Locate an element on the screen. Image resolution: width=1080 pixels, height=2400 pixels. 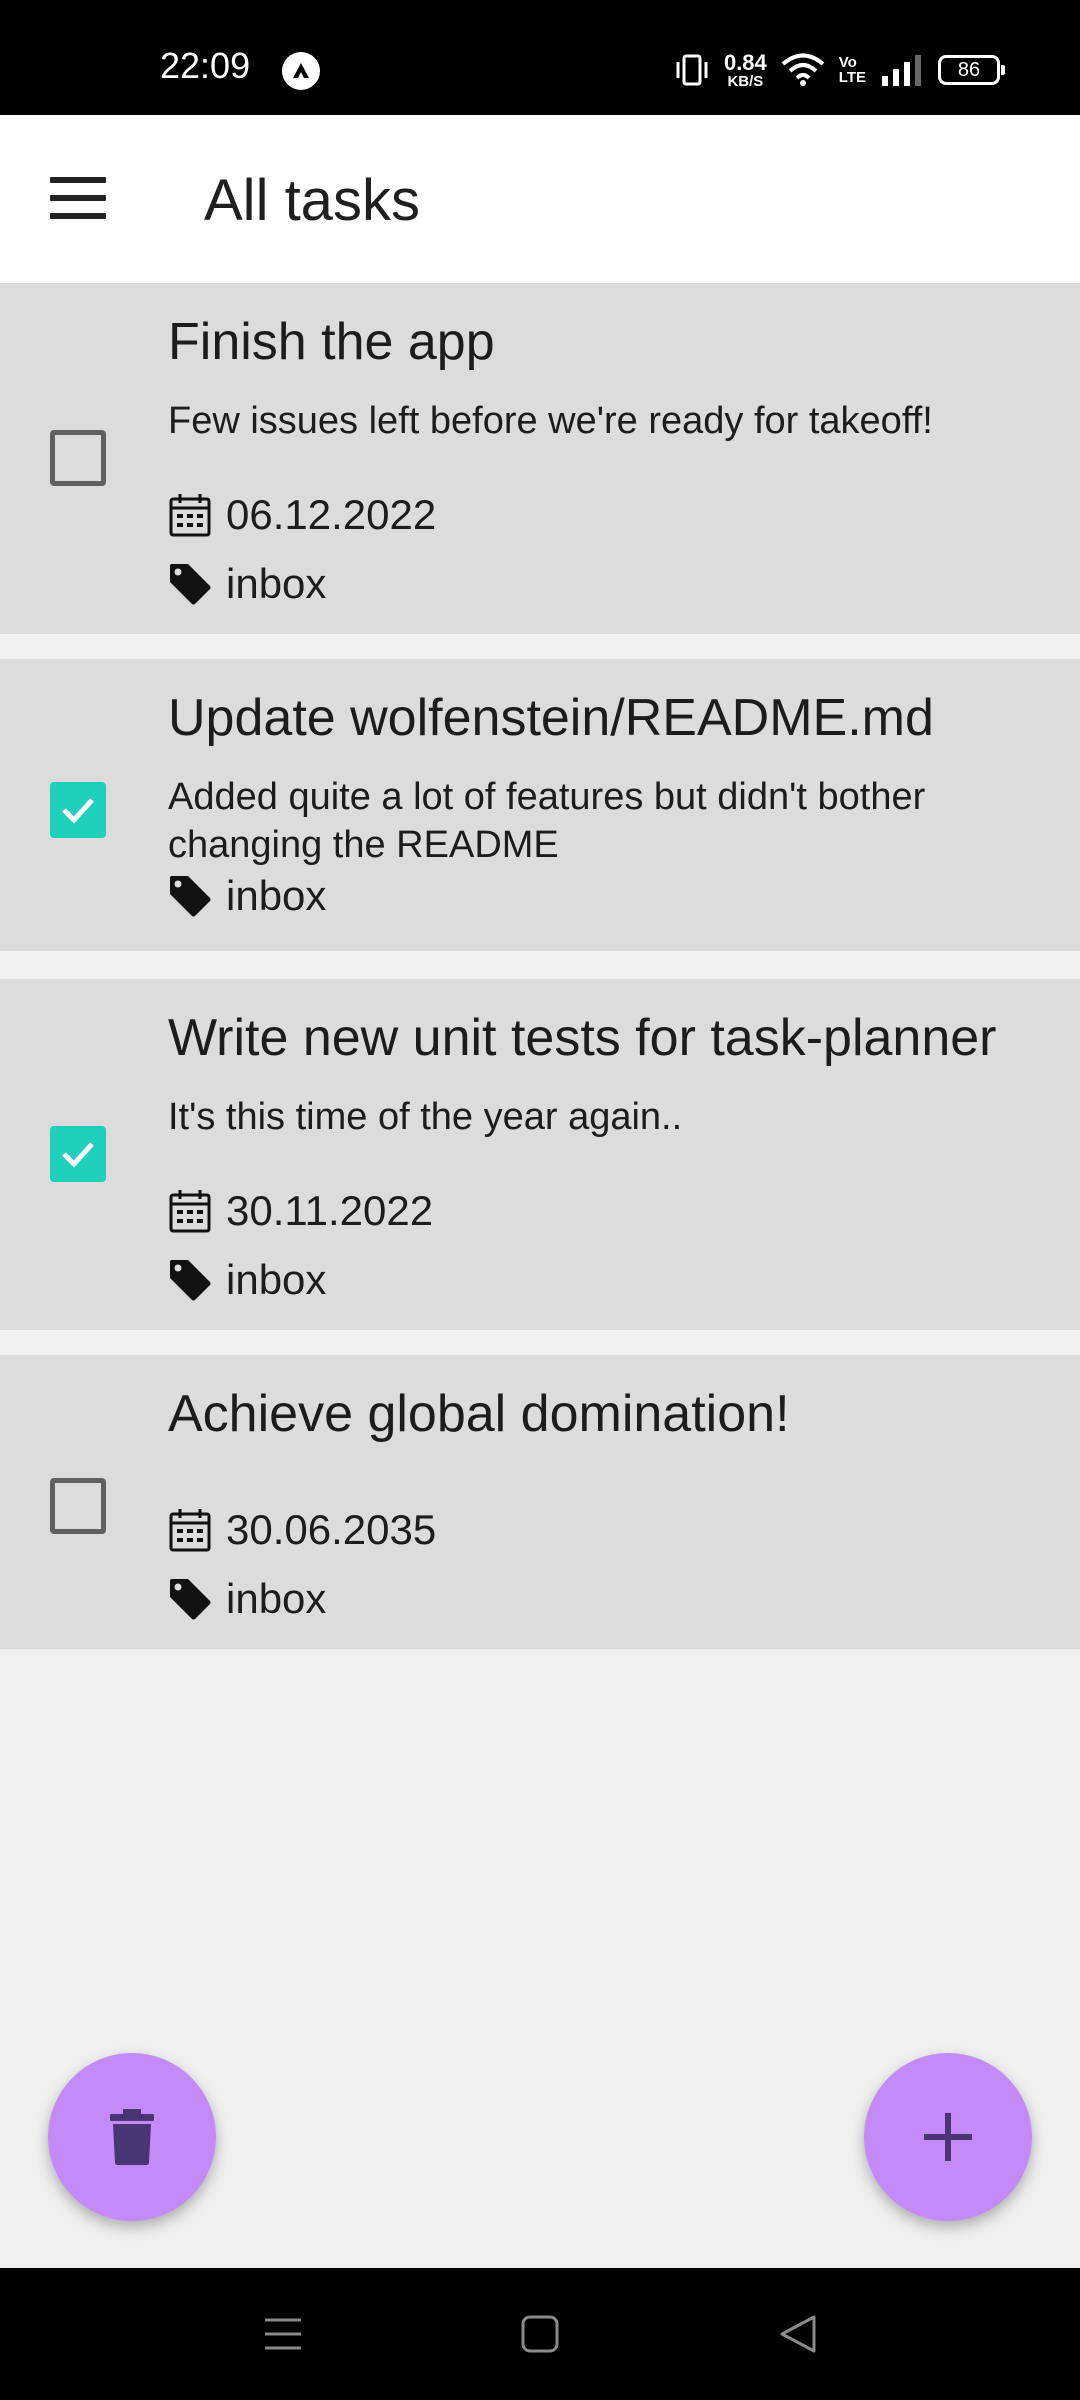
home-icon is located at coordinates (540, 2334).